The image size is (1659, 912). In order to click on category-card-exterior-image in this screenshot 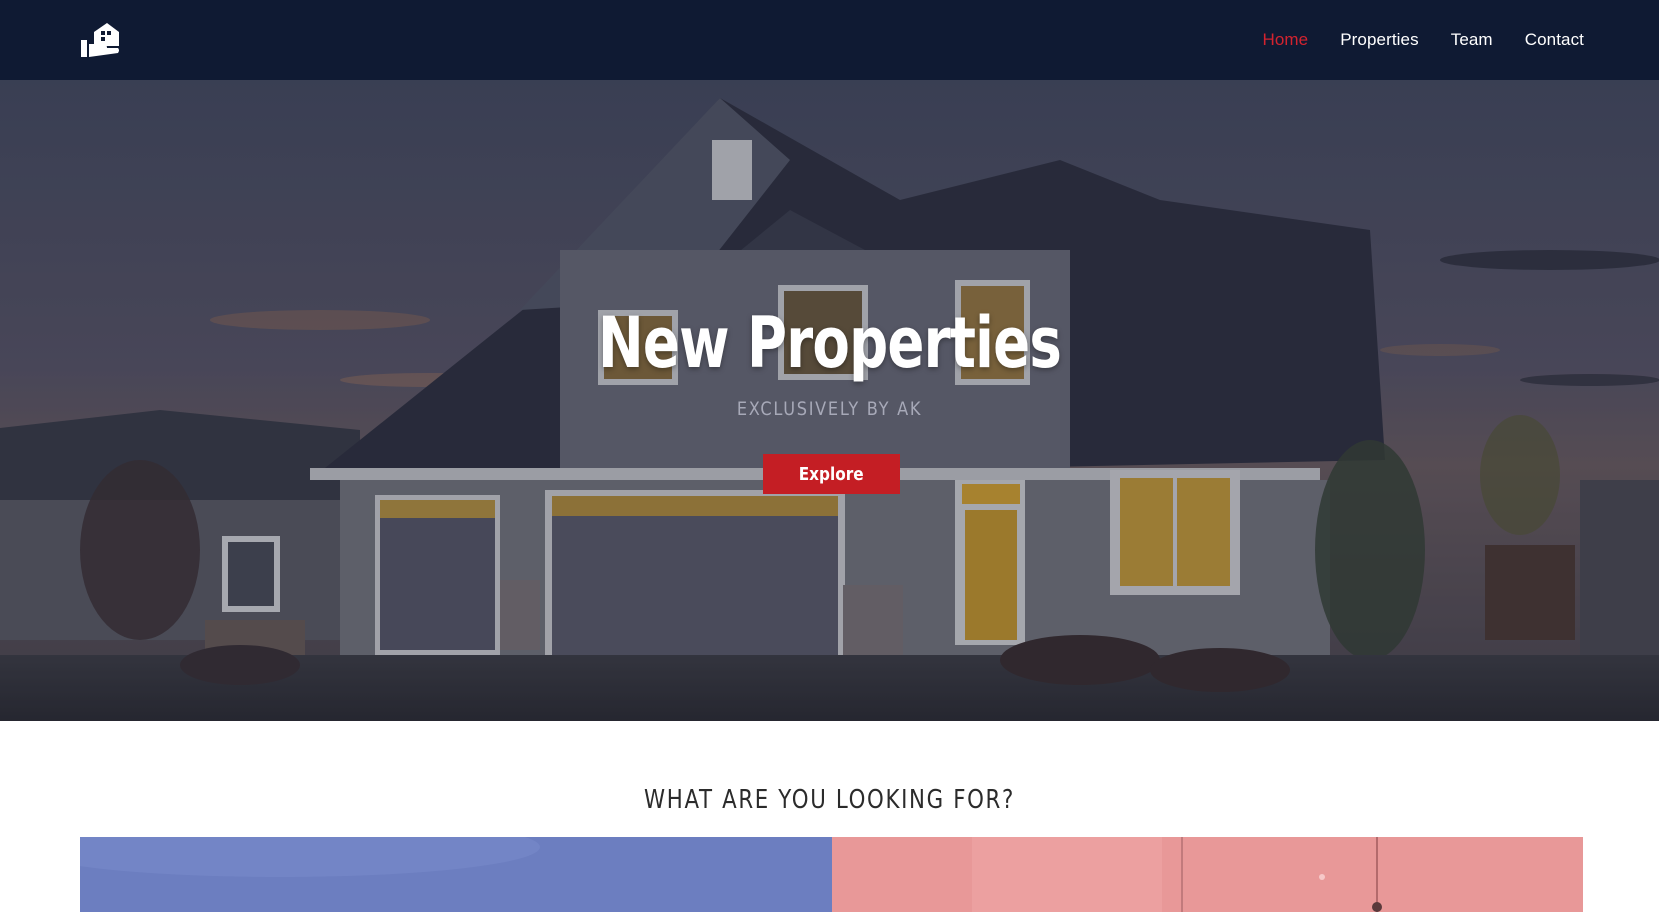, I will do `click(456, 874)`.